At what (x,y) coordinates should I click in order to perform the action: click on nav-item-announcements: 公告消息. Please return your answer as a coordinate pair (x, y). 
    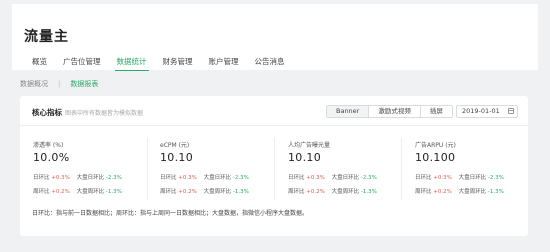
    Looking at the image, I should click on (270, 64).